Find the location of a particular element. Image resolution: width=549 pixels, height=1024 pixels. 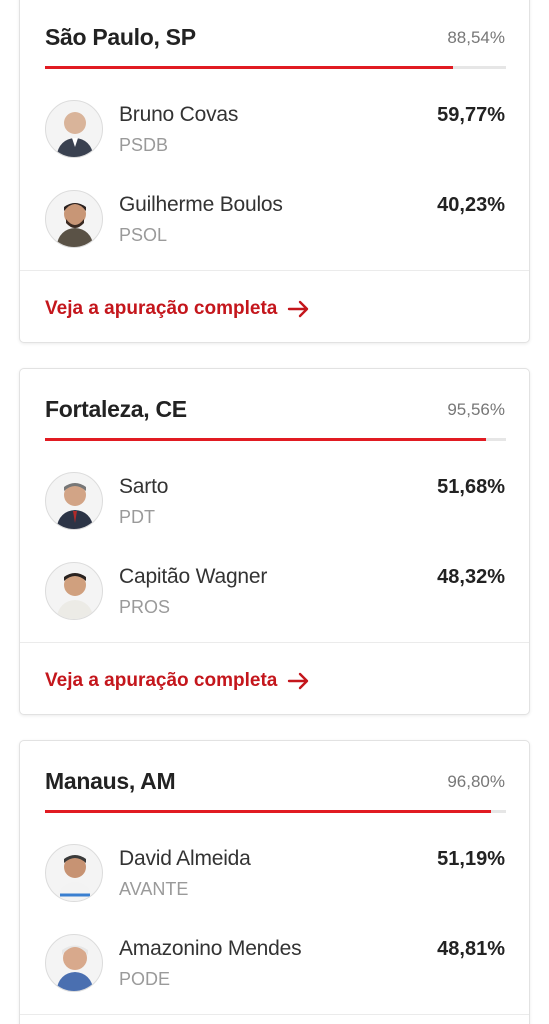

candidate-percentage: 48,81% is located at coordinates (471, 949).